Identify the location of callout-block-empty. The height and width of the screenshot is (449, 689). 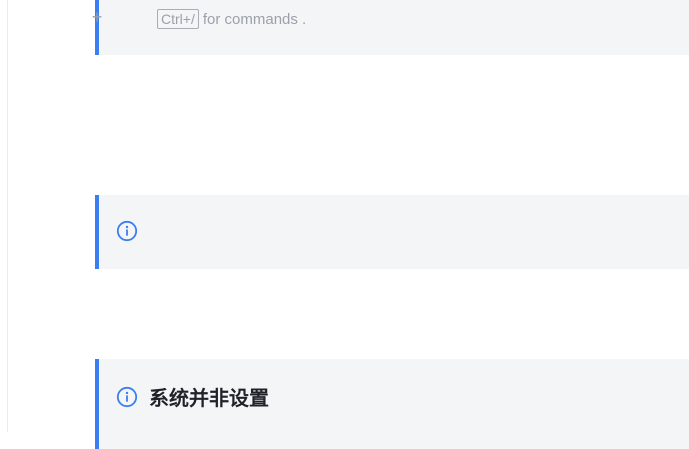
(392, 232).